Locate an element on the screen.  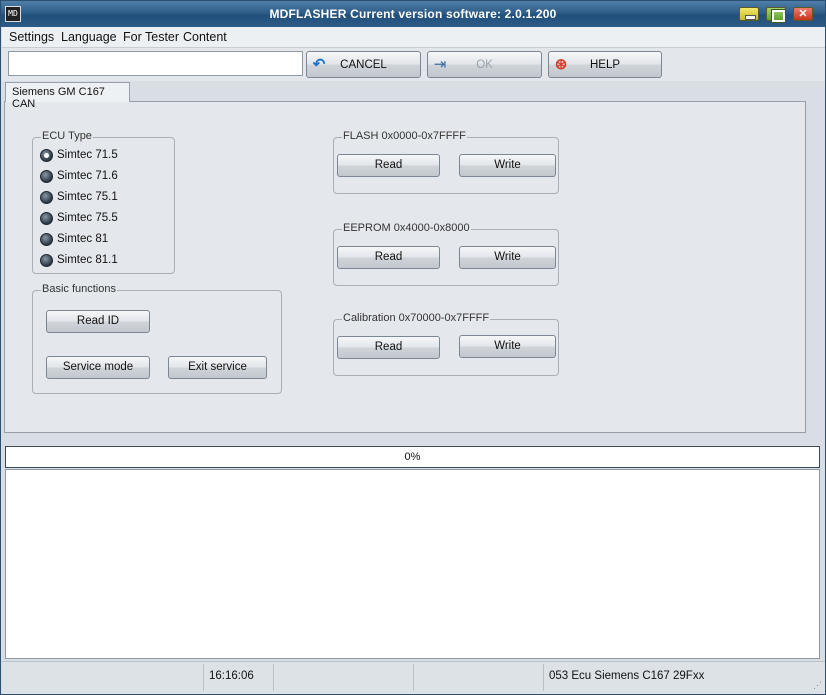
exit-service-button: Exit service is located at coordinates (217, 367).